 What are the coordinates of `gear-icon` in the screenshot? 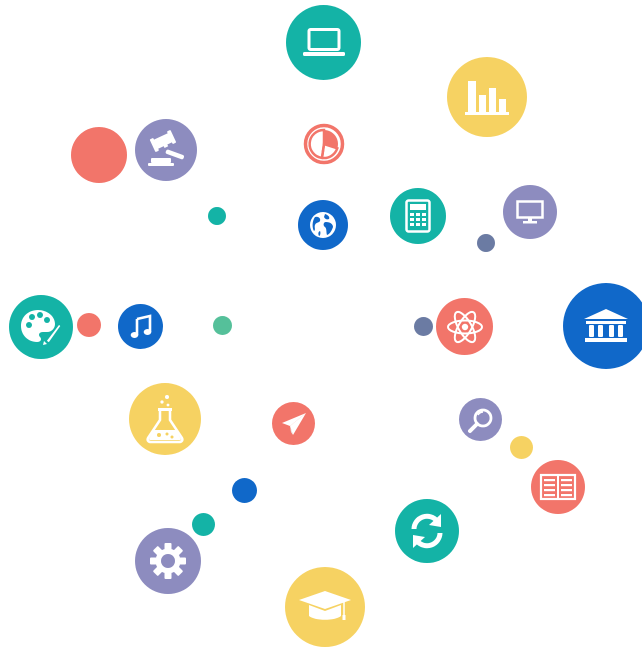 It's located at (168, 561).